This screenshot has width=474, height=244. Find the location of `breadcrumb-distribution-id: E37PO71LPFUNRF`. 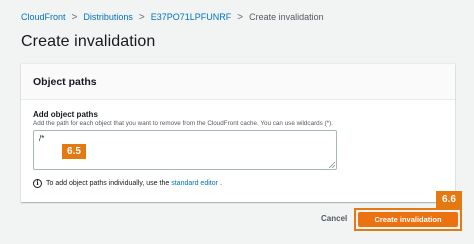

breadcrumb-distribution-id: E37PO71LPFUNRF is located at coordinates (191, 17).